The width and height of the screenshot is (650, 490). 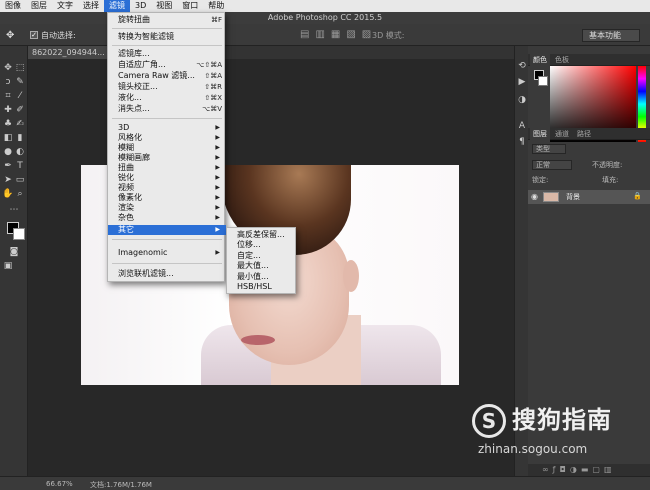 I want to click on menu-select: 选择, so click(x=91, y=6).